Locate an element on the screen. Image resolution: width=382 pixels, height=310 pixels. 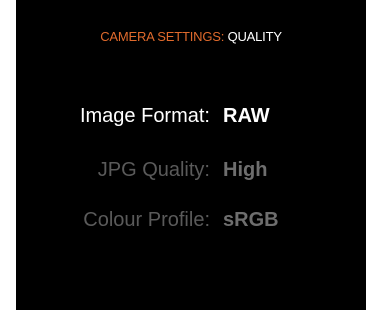
setting-value: High is located at coordinates (245, 170).